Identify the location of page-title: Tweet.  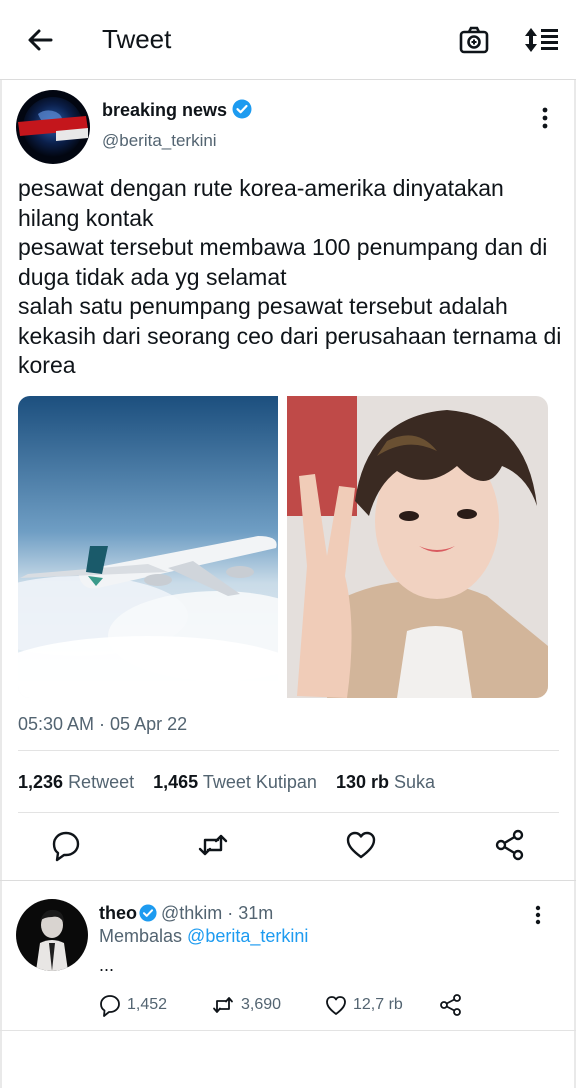
(137, 39).